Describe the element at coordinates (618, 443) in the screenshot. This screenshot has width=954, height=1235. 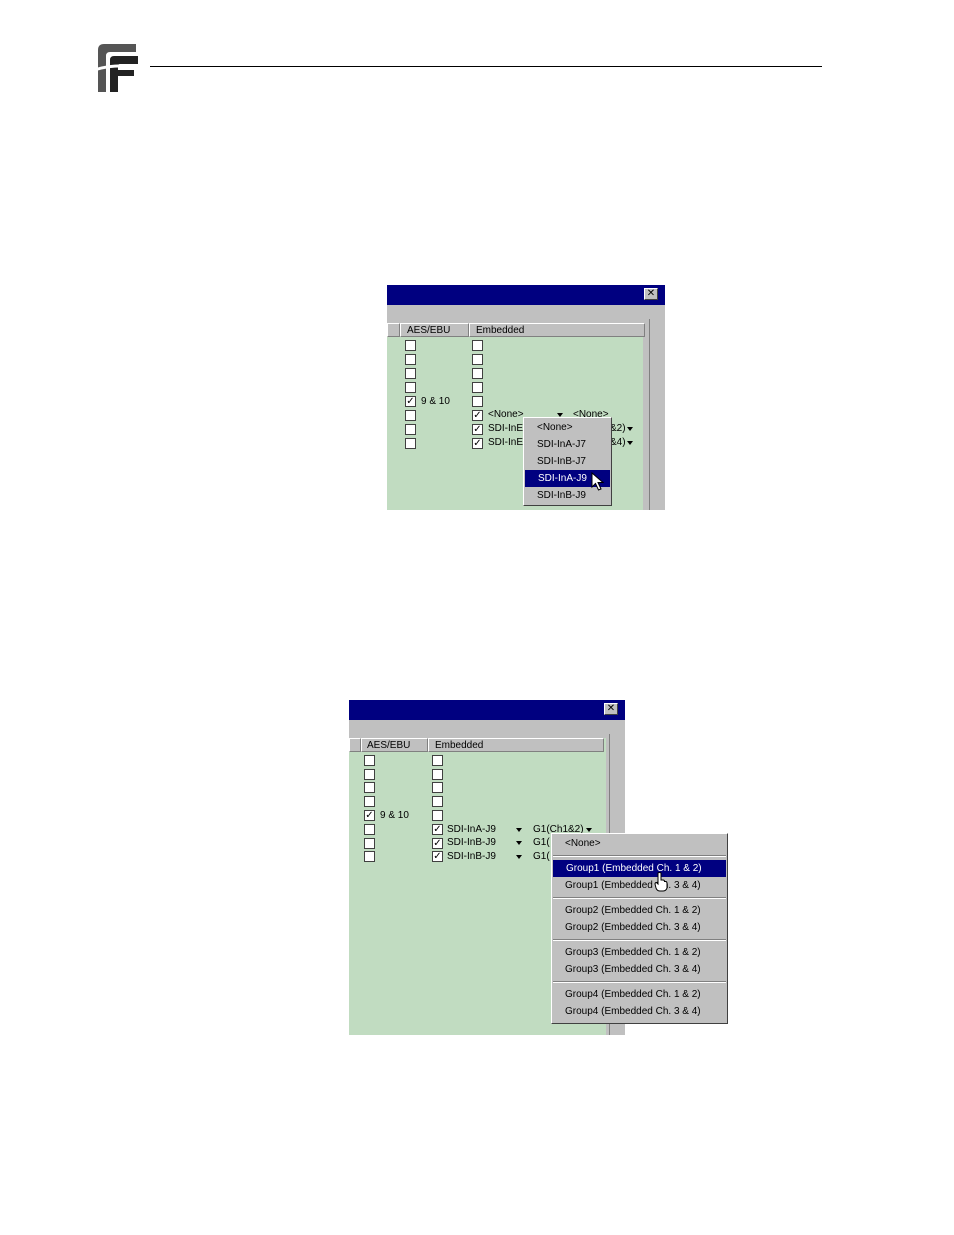
I see `group-dropdown-row-8: &4)` at that location.